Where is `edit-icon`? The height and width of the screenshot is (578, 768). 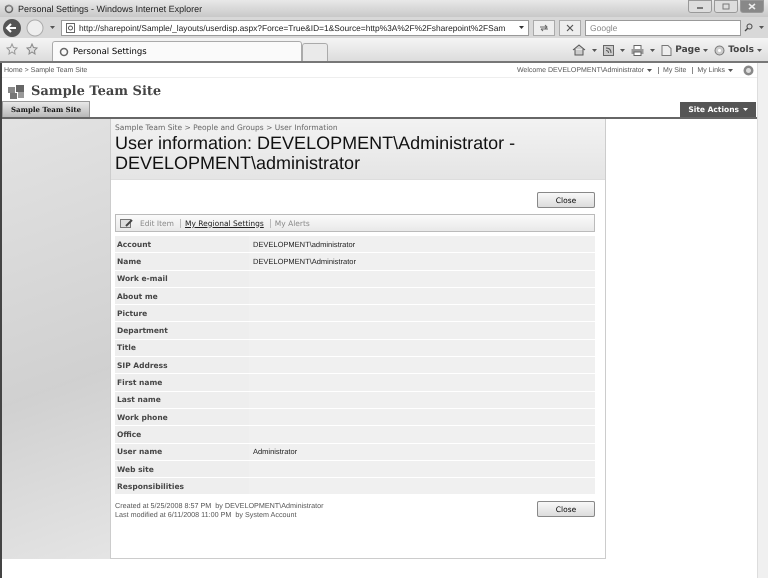 edit-icon is located at coordinates (127, 223).